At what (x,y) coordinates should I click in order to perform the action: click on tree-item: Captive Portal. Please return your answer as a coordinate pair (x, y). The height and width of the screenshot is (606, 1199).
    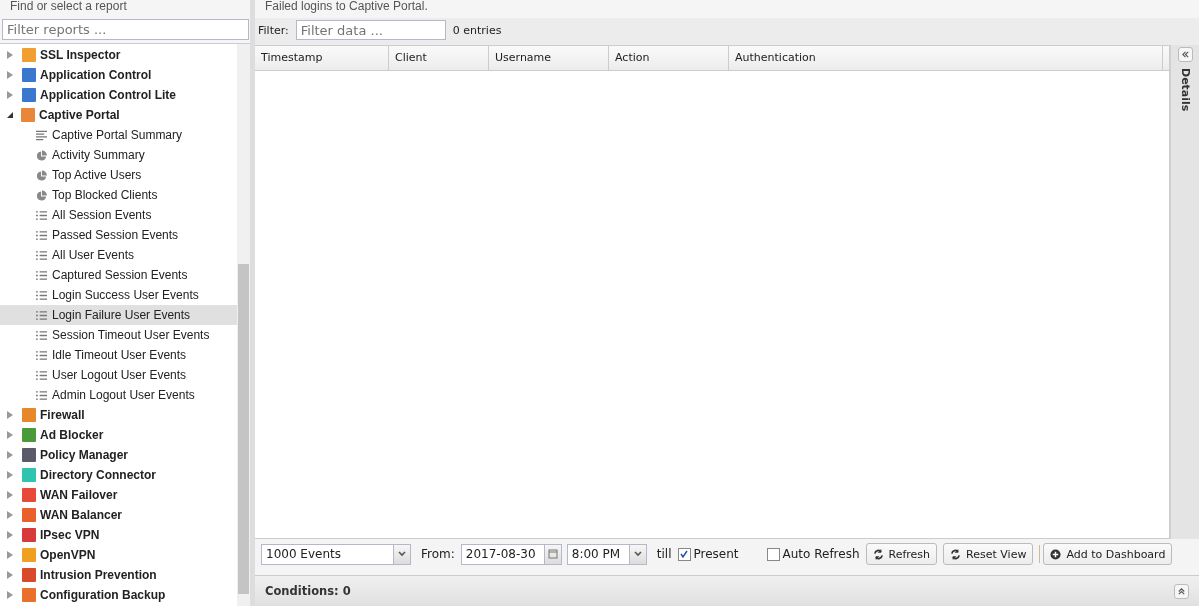
    Looking at the image, I should click on (79, 115).